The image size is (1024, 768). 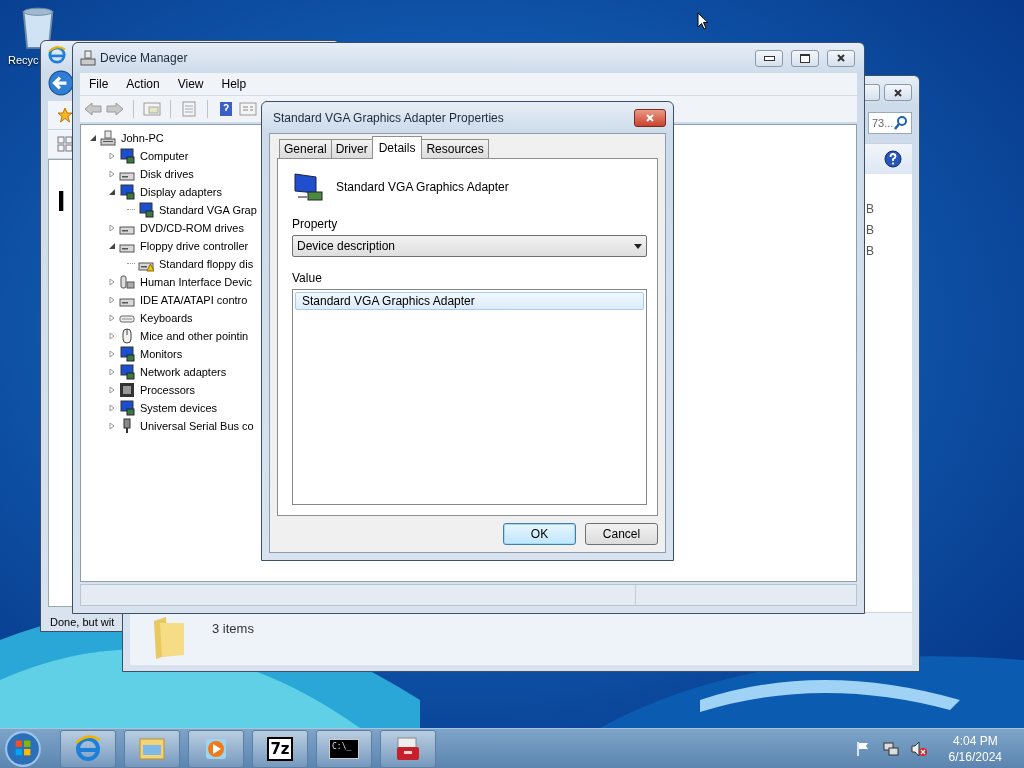 I want to click on tree-item: Network adapters, so click(x=182, y=372).